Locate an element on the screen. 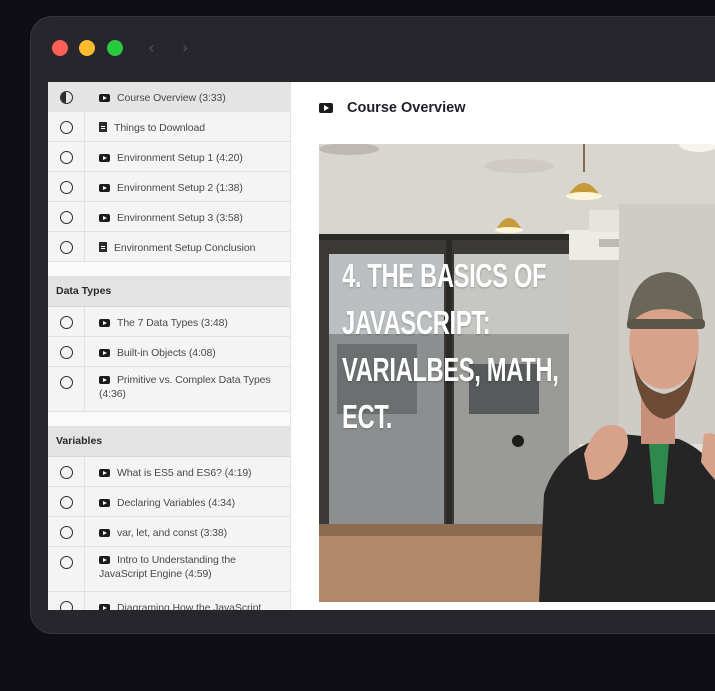  lesson-item: Environment Setup Conclusion is located at coordinates (169, 247).